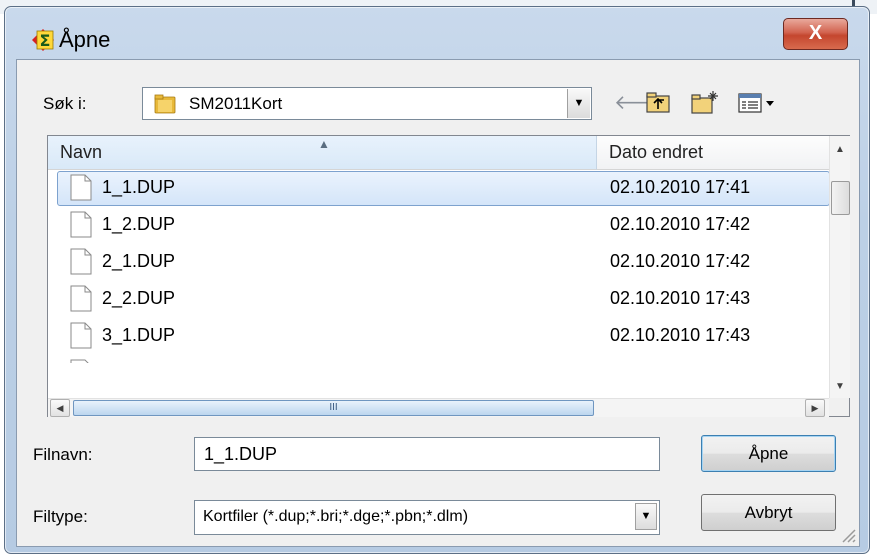  I want to click on close-button: X, so click(815, 34).